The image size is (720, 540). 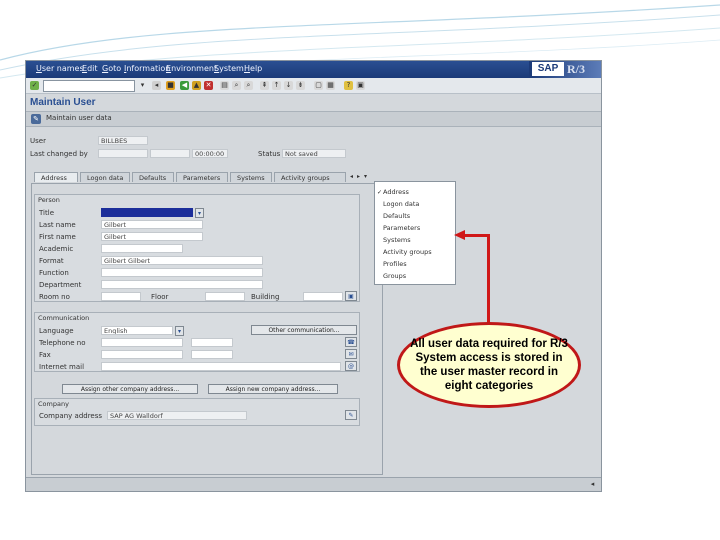 I want to click on communication-group-title: Communication, so click(x=64, y=318).